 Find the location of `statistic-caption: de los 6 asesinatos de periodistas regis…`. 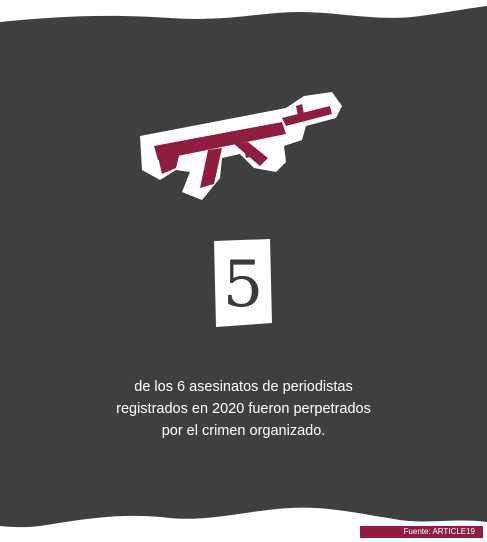

statistic-caption: de los 6 asesinatos de periodistas regis… is located at coordinates (243, 409).